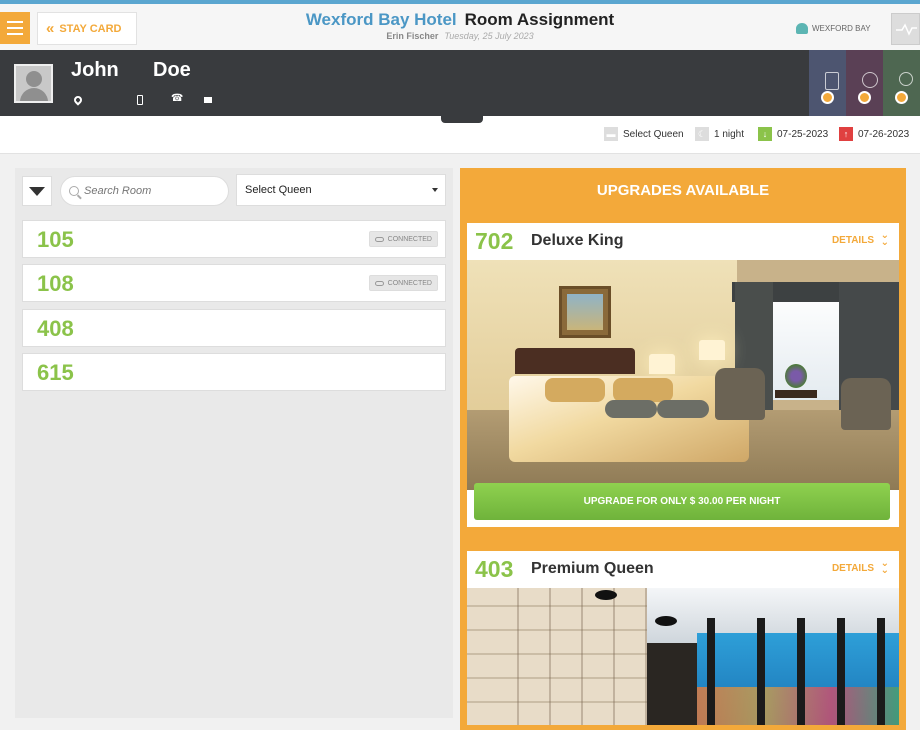  What do you see at coordinates (341, 190) in the screenshot?
I see `room-type-select: Select Queen` at bounding box center [341, 190].